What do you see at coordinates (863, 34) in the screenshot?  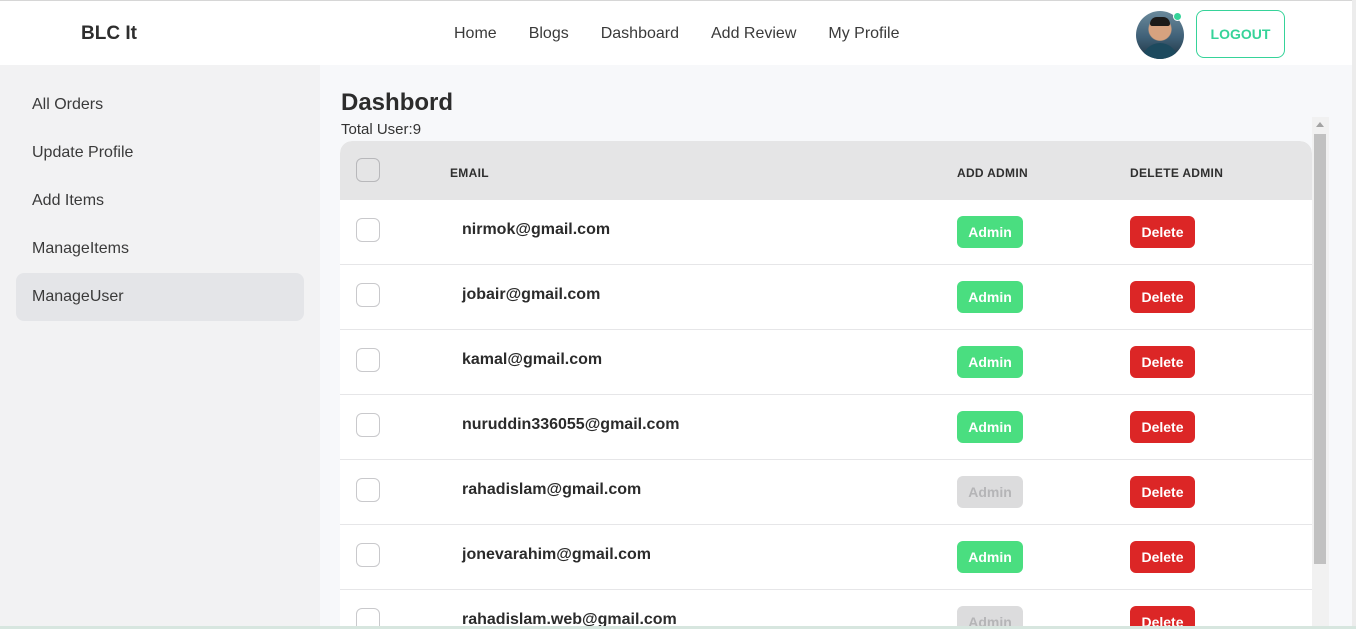 I see `nav-link-my-profile: My Profile` at bounding box center [863, 34].